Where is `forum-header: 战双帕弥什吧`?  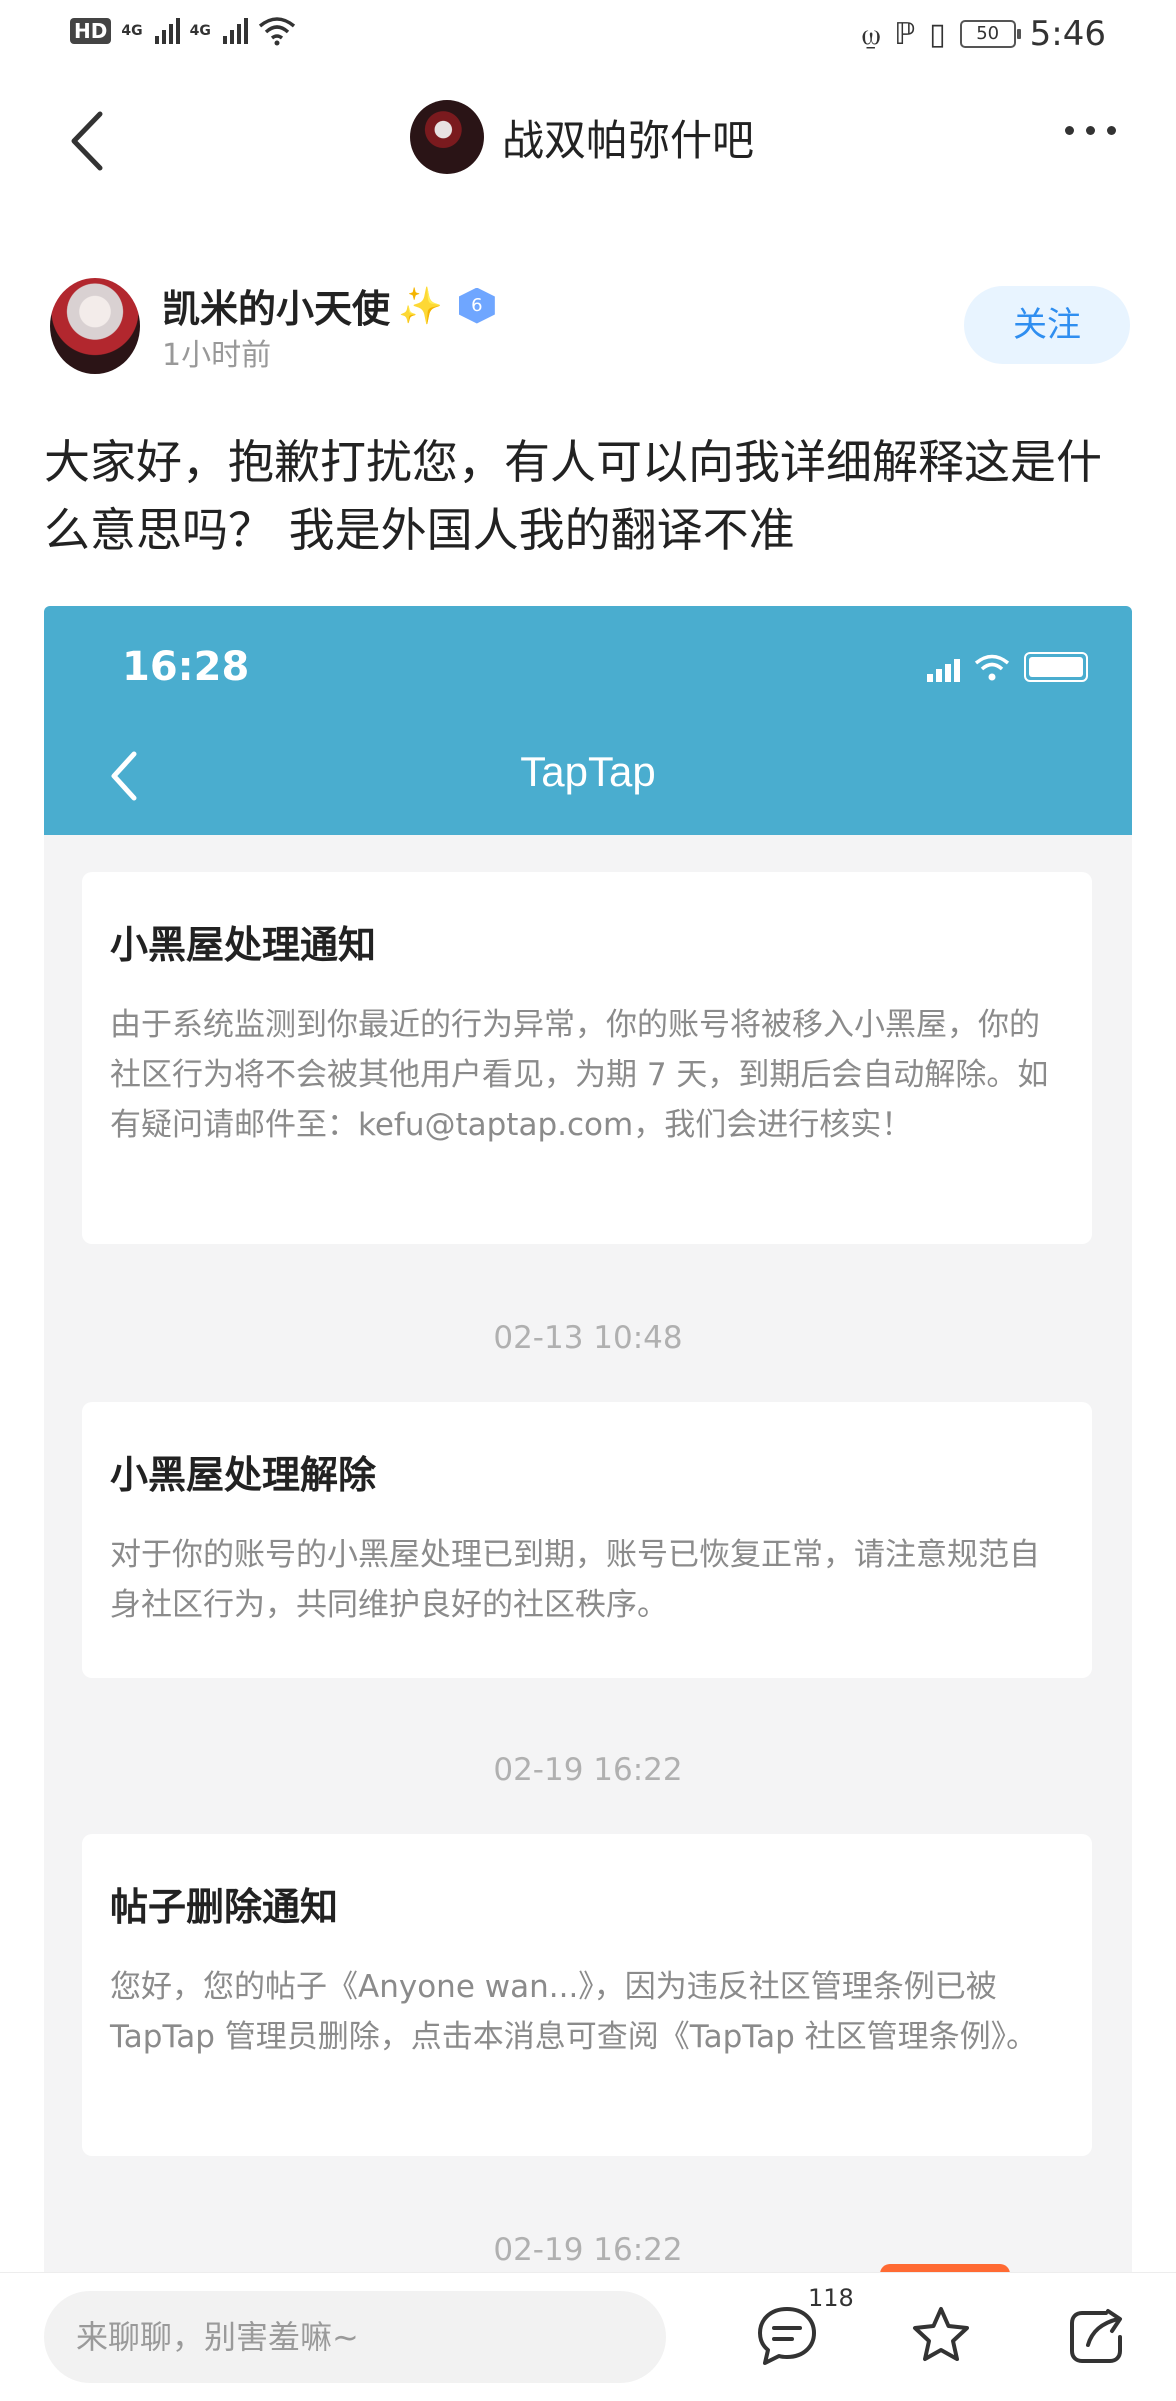 forum-header: 战双帕弥什吧 is located at coordinates (582, 137).